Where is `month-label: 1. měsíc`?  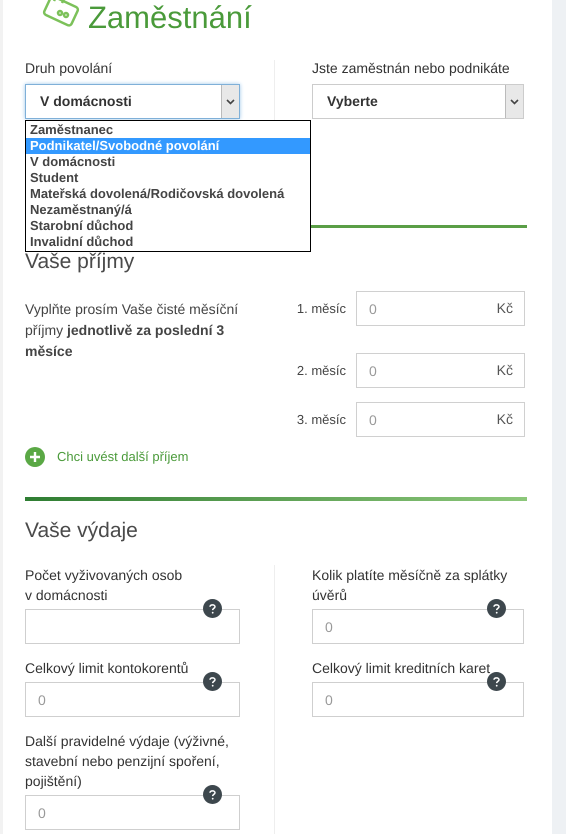
month-label: 1. měsíc is located at coordinates (321, 309).